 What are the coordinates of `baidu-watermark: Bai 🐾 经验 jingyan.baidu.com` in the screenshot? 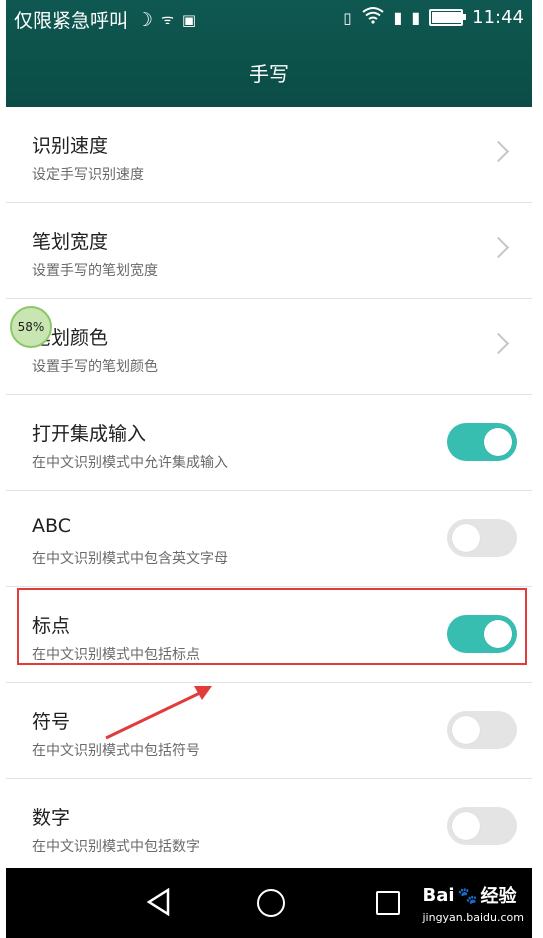 It's located at (473, 903).